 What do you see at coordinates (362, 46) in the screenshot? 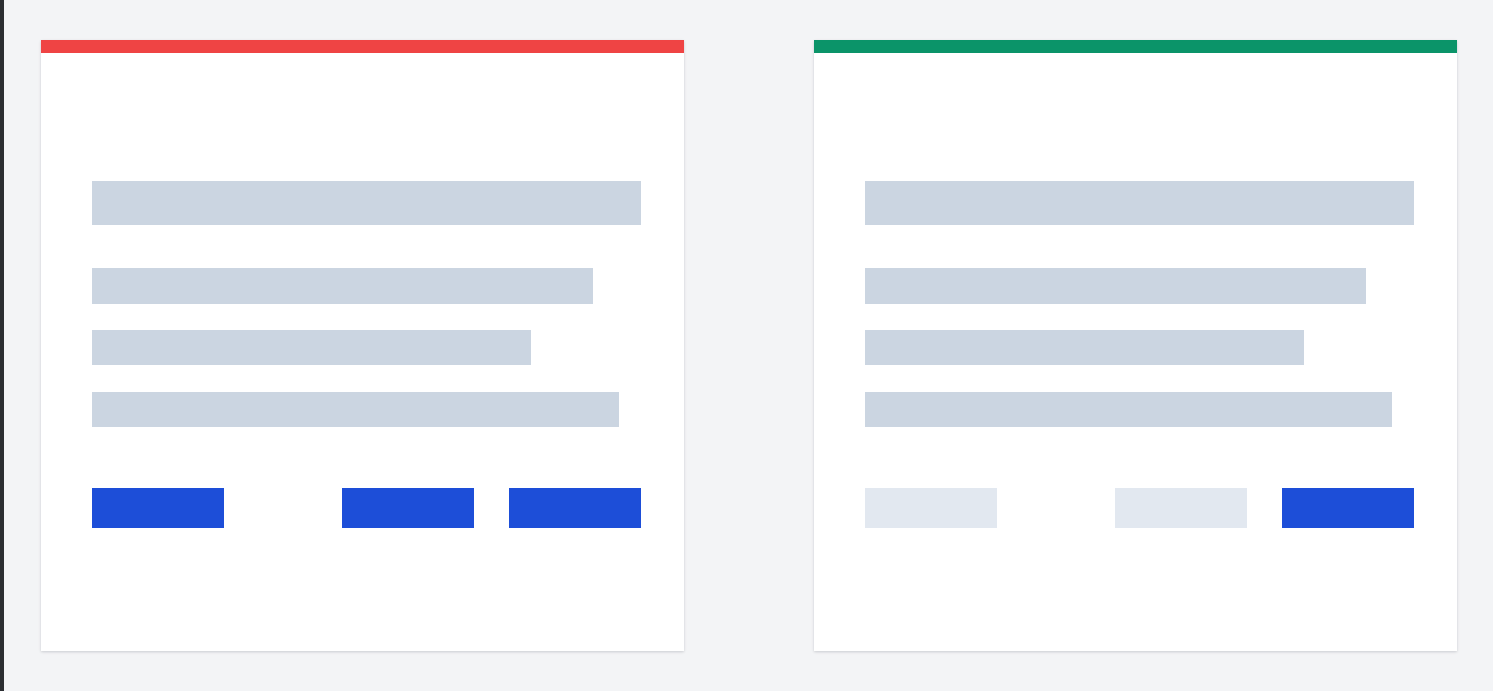
I see `accent-bar-red` at bounding box center [362, 46].